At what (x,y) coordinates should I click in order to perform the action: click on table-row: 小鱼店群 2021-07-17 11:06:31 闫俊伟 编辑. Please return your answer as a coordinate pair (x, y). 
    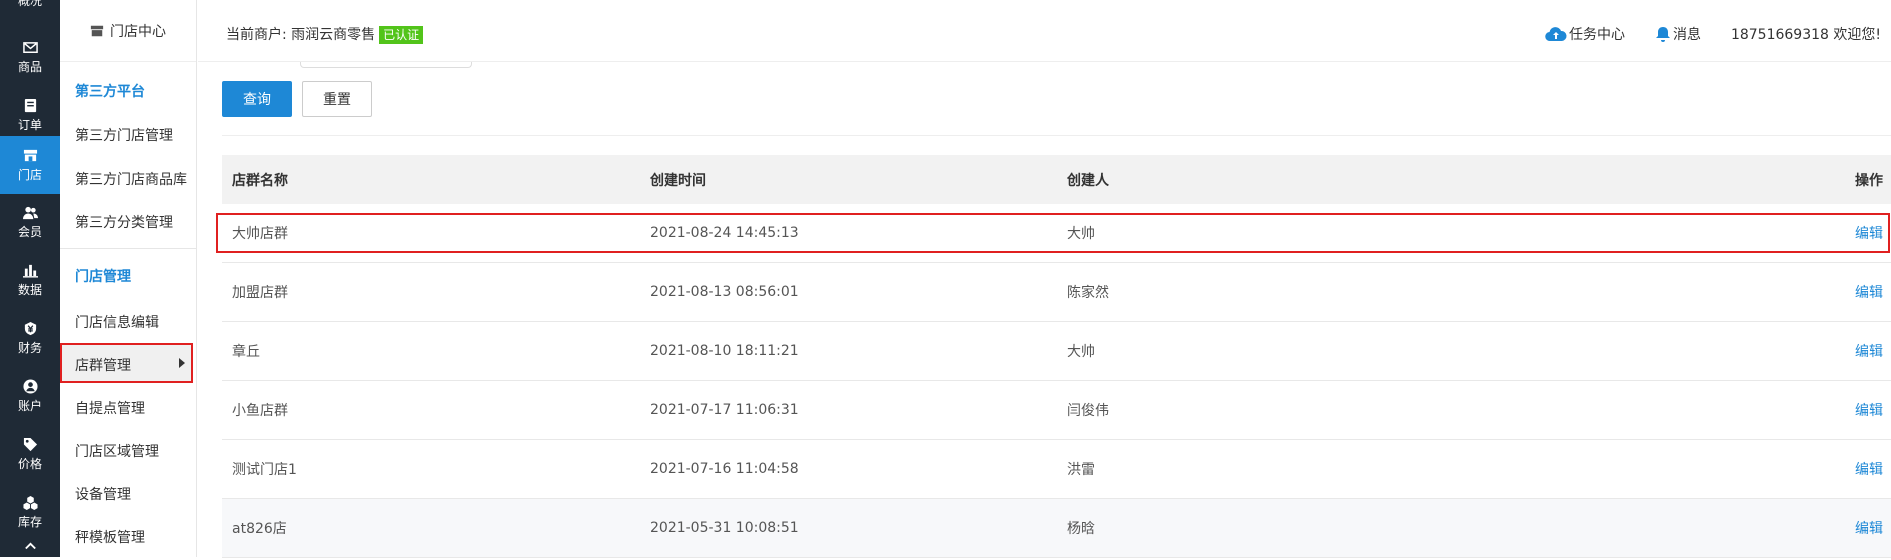
    Looking at the image, I should click on (1056, 410).